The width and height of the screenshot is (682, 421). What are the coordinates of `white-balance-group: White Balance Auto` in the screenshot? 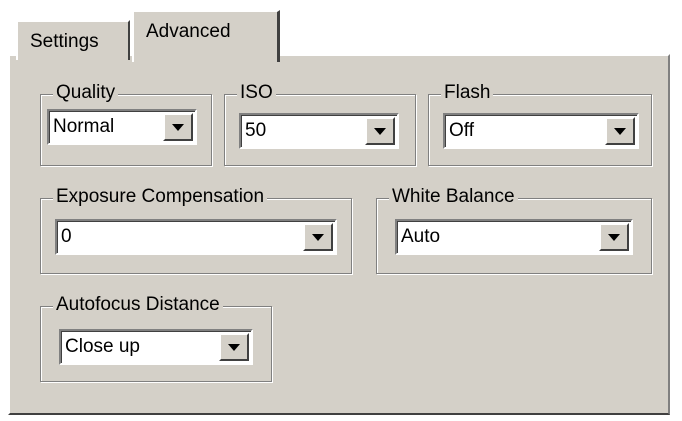 It's located at (514, 230).